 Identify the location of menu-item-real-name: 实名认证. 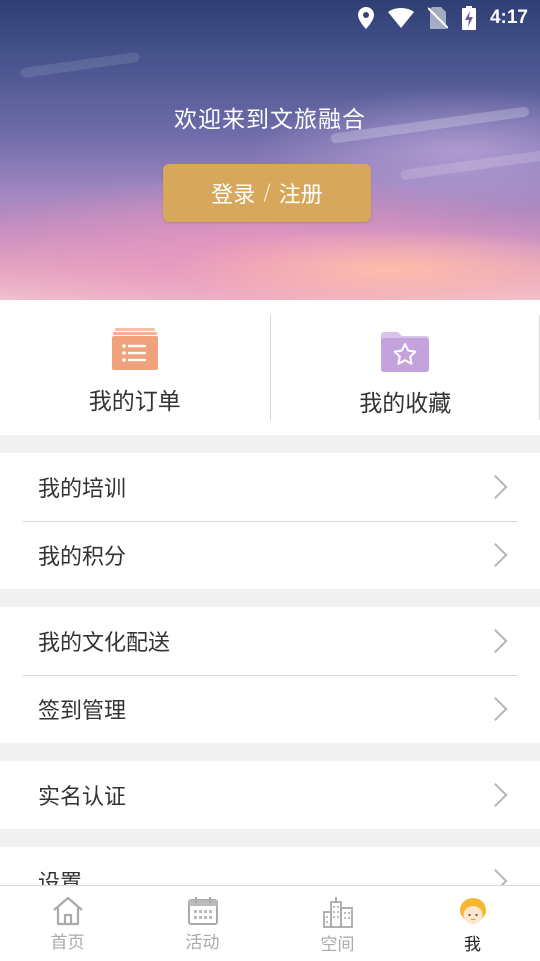
(270, 795).